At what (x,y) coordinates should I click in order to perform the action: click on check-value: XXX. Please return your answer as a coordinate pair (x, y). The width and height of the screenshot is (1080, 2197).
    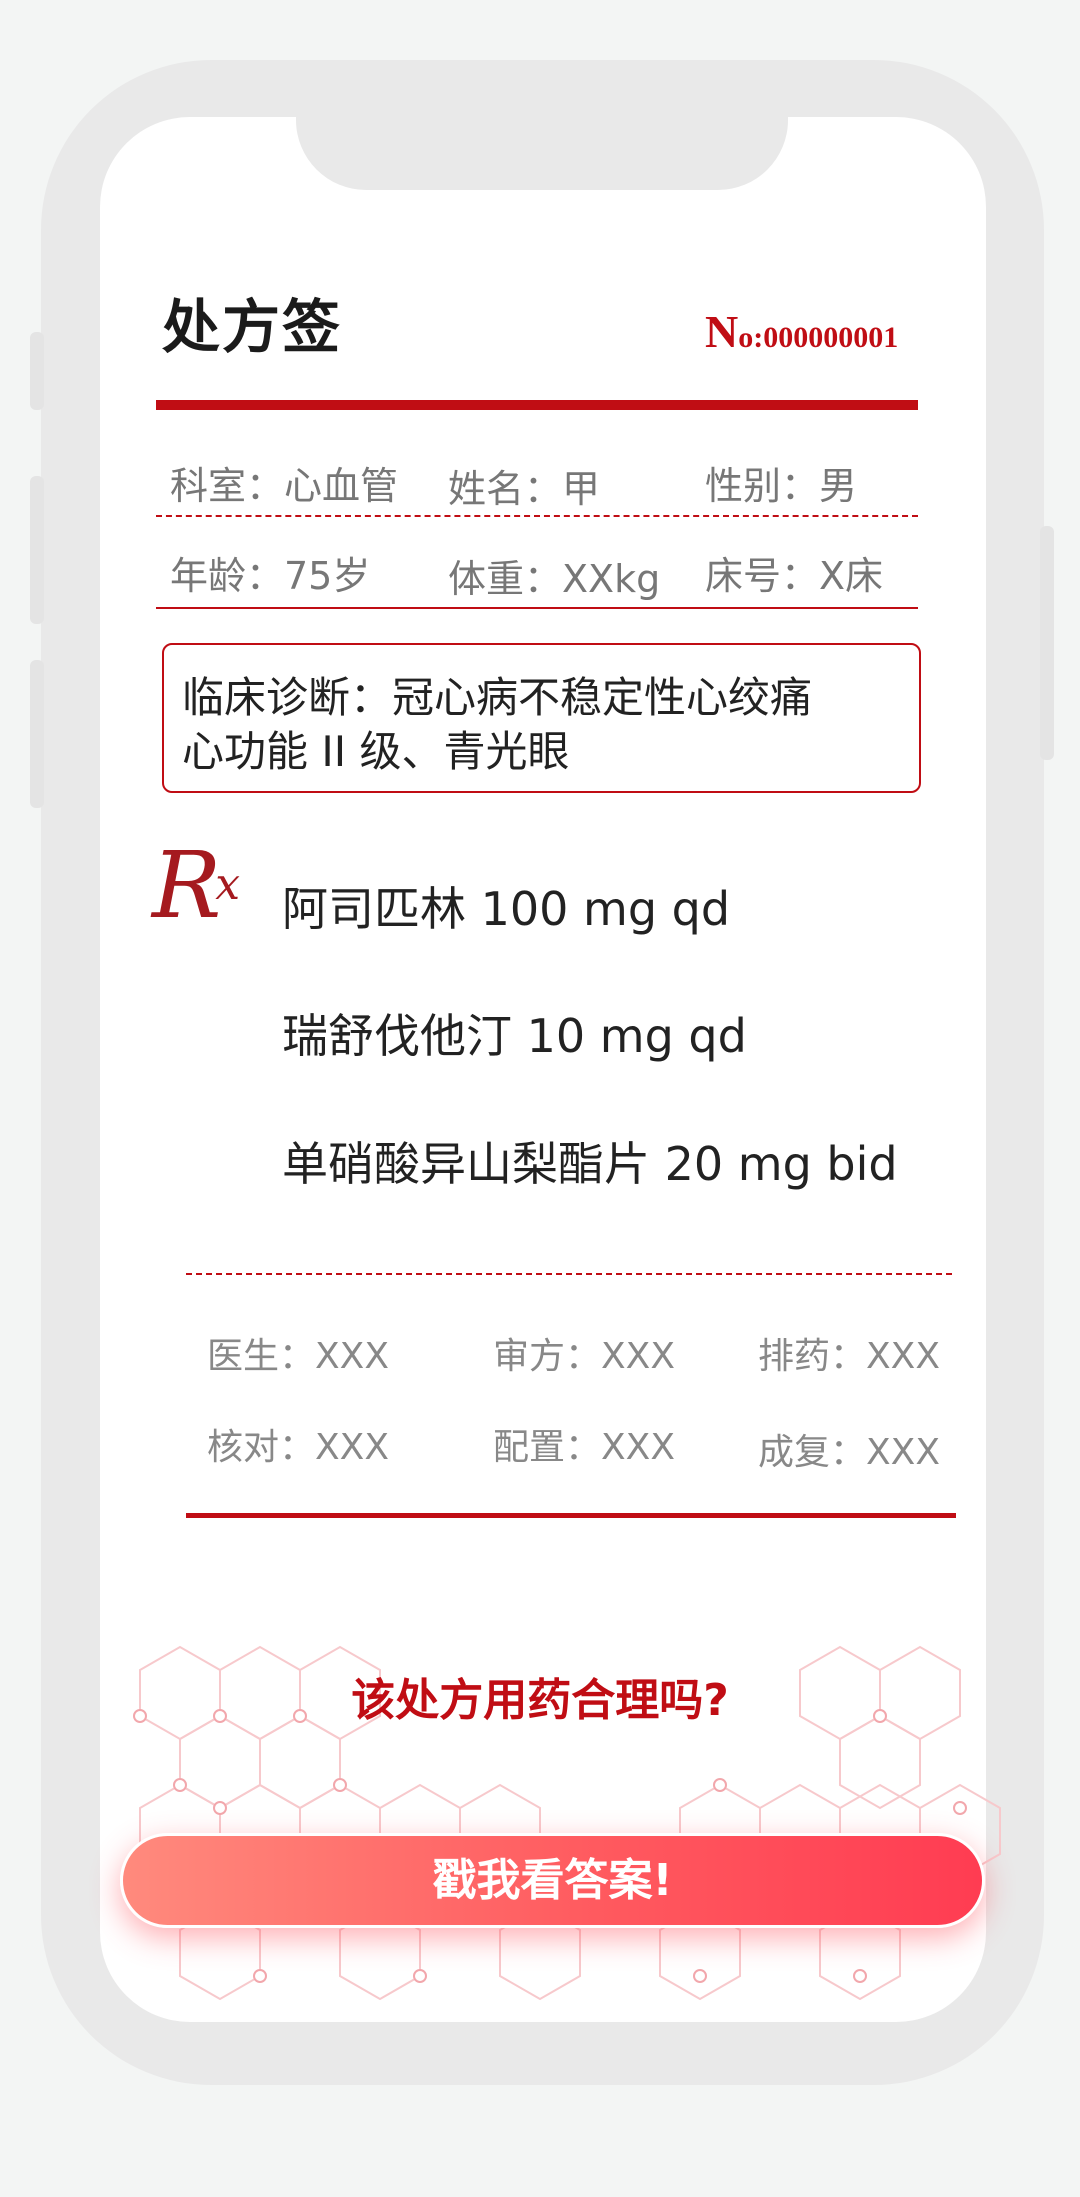
    Looking at the image, I should click on (352, 1447).